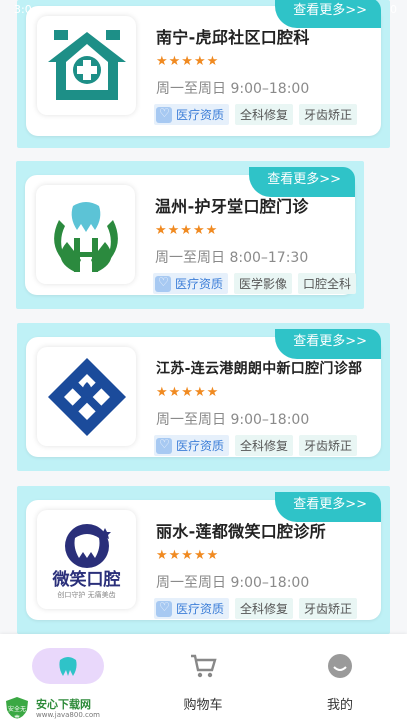 The image size is (407, 725). Describe the element at coordinates (203, 11) in the screenshot. I see `status-bar: 3:0 0` at that location.